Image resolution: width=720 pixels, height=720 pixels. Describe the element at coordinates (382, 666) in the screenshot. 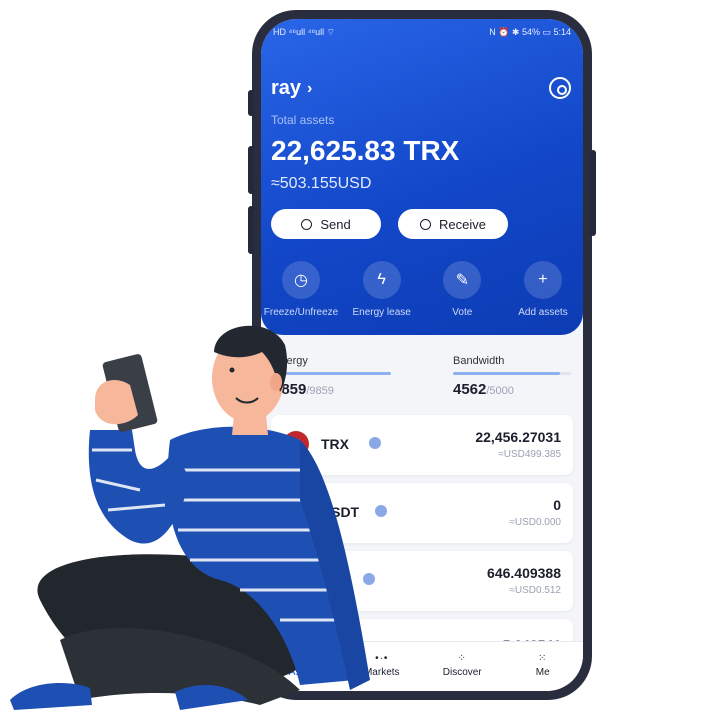

I see `tab-markets: •·• Markets` at that location.